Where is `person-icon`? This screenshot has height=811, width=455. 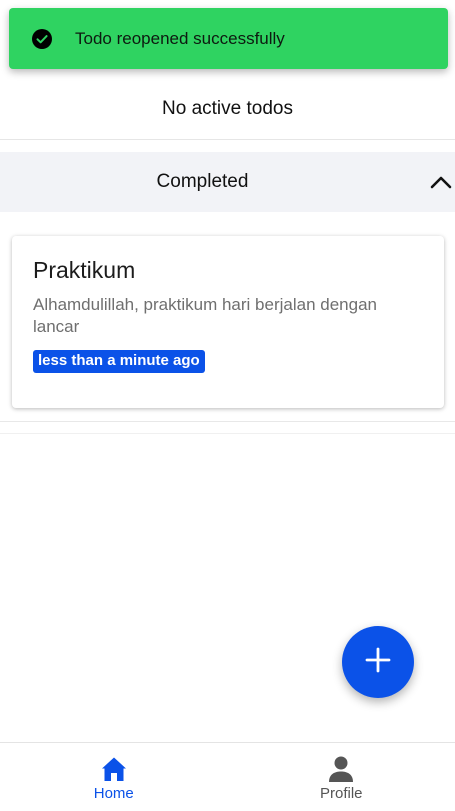 person-icon is located at coordinates (341, 769).